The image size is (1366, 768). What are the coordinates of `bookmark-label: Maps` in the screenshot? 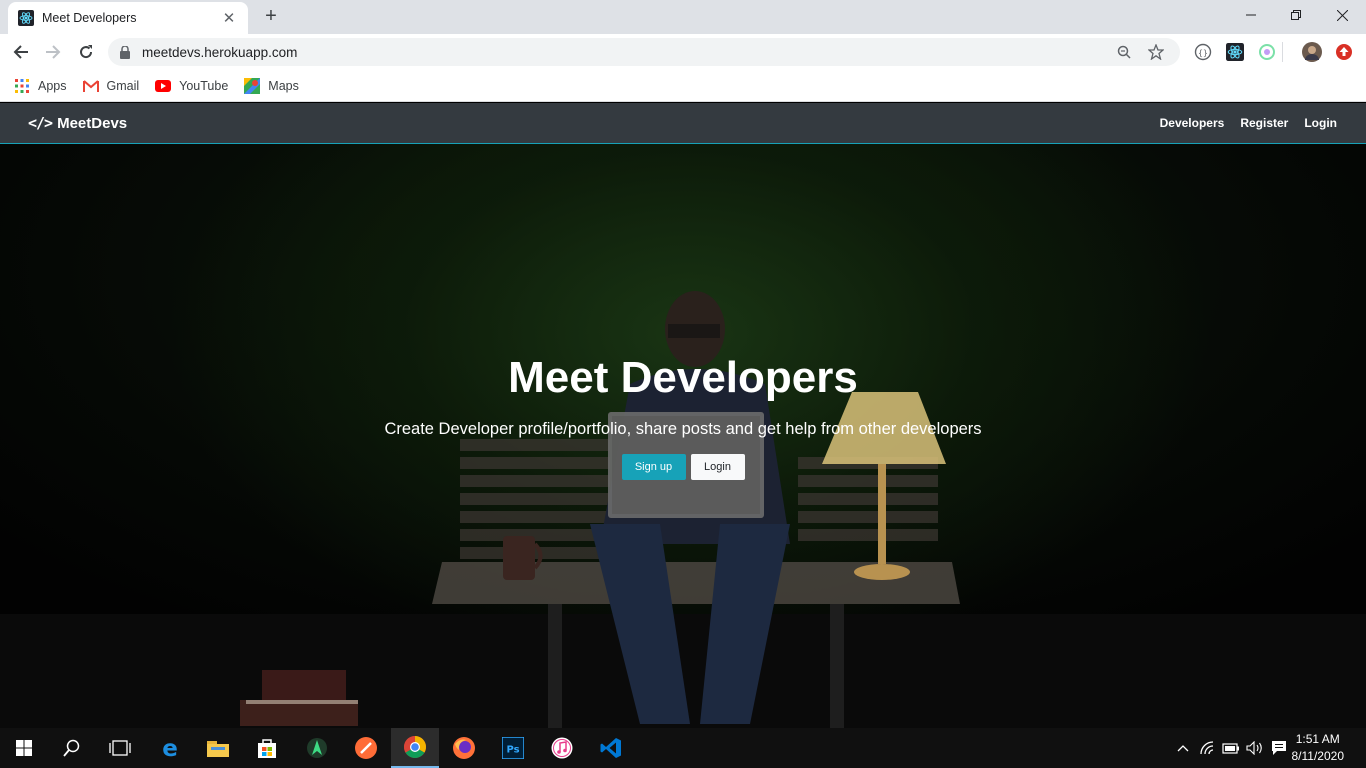 It's located at (283, 85).